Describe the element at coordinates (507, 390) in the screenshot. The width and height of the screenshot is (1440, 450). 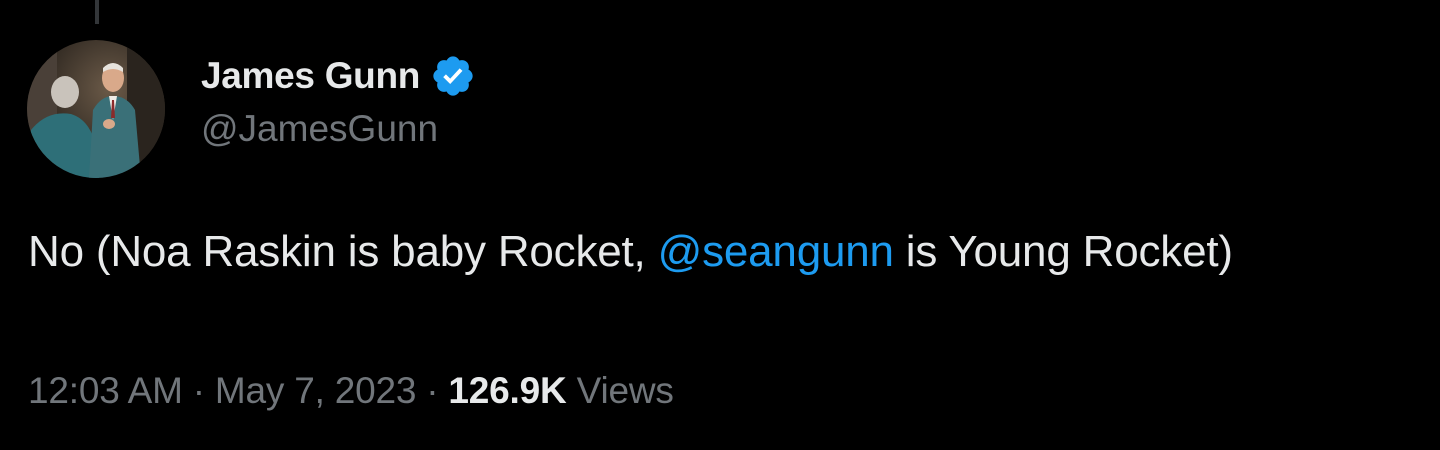
I see `views-count: 126.9K` at that location.